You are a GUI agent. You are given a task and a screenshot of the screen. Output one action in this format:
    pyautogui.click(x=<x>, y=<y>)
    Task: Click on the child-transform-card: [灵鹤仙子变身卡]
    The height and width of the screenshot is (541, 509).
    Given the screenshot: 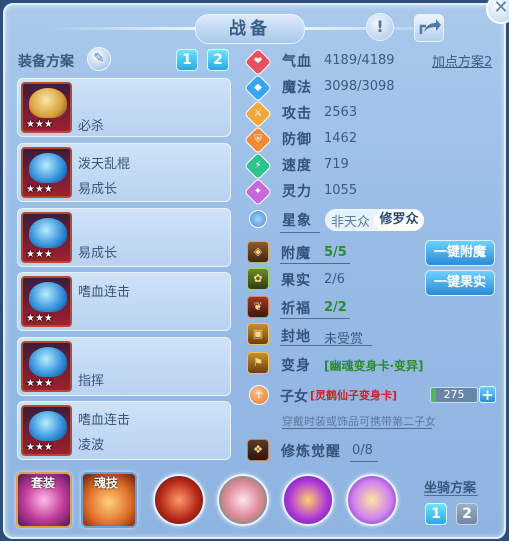 What is the action you would take?
    pyautogui.click(x=353, y=395)
    